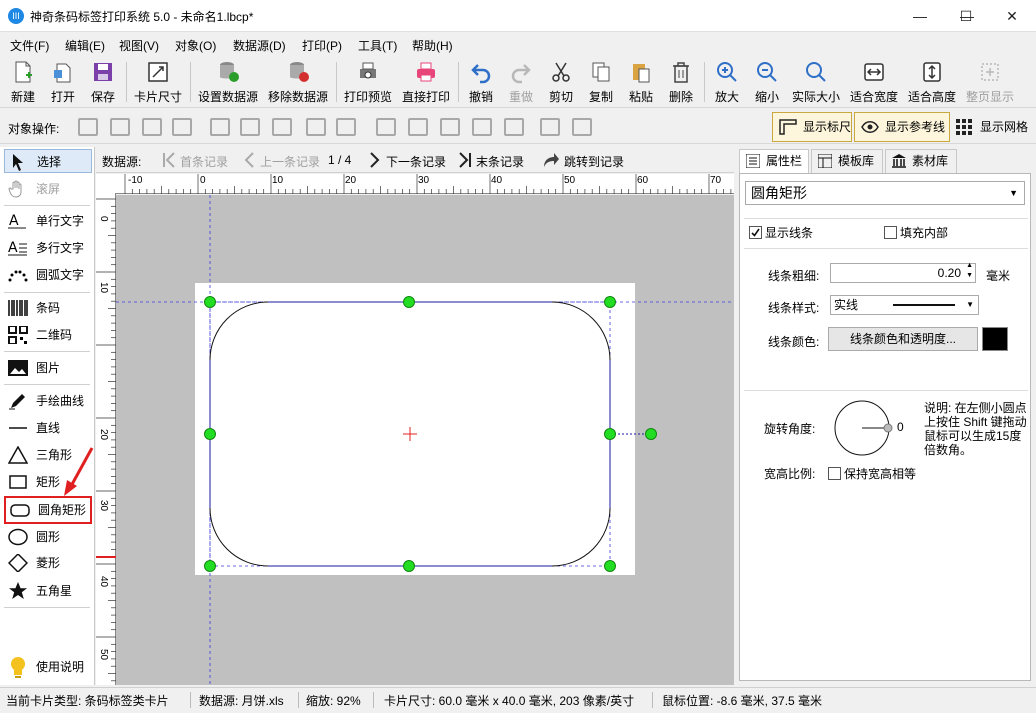  Describe the element at coordinates (847, 161) in the screenshot. I see `tab-templates: 模板库` at that location.